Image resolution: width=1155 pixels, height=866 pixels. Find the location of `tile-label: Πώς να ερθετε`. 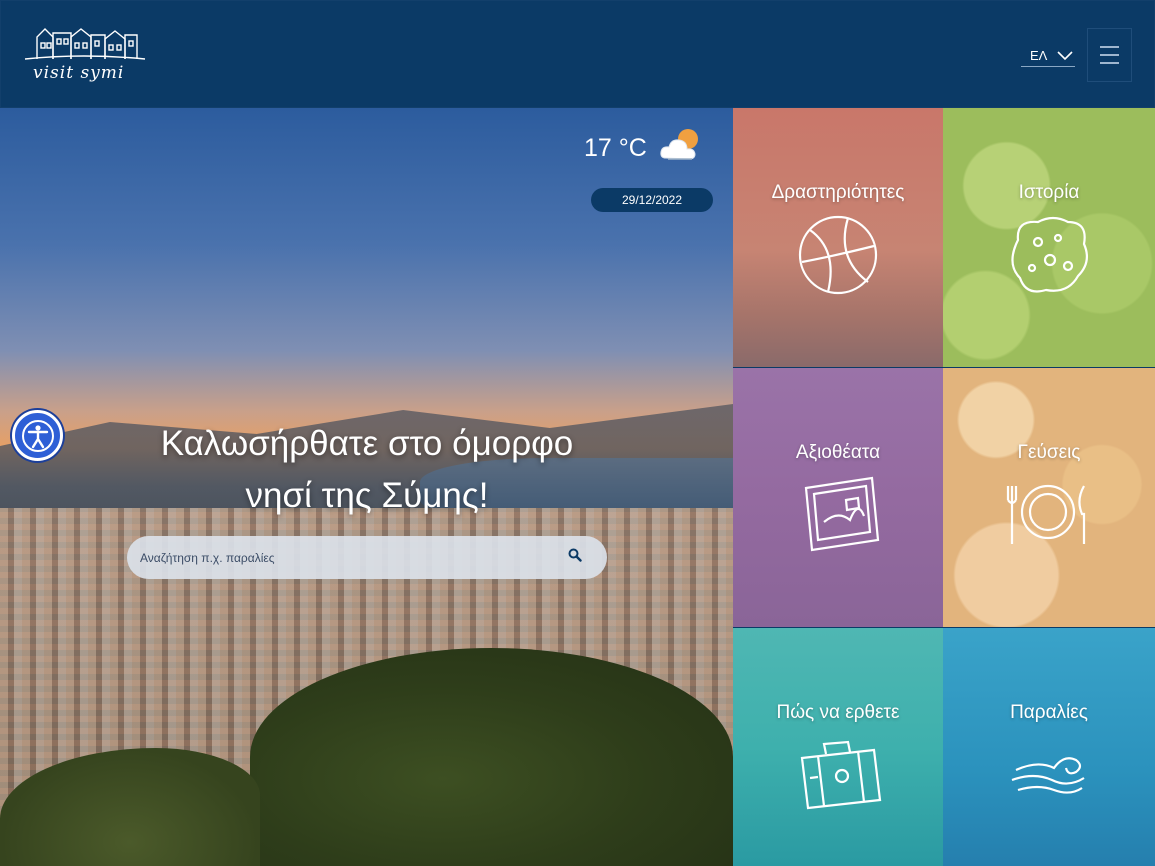

tile-label: Πώς να ερθετε is located at coordinates (838, 712).